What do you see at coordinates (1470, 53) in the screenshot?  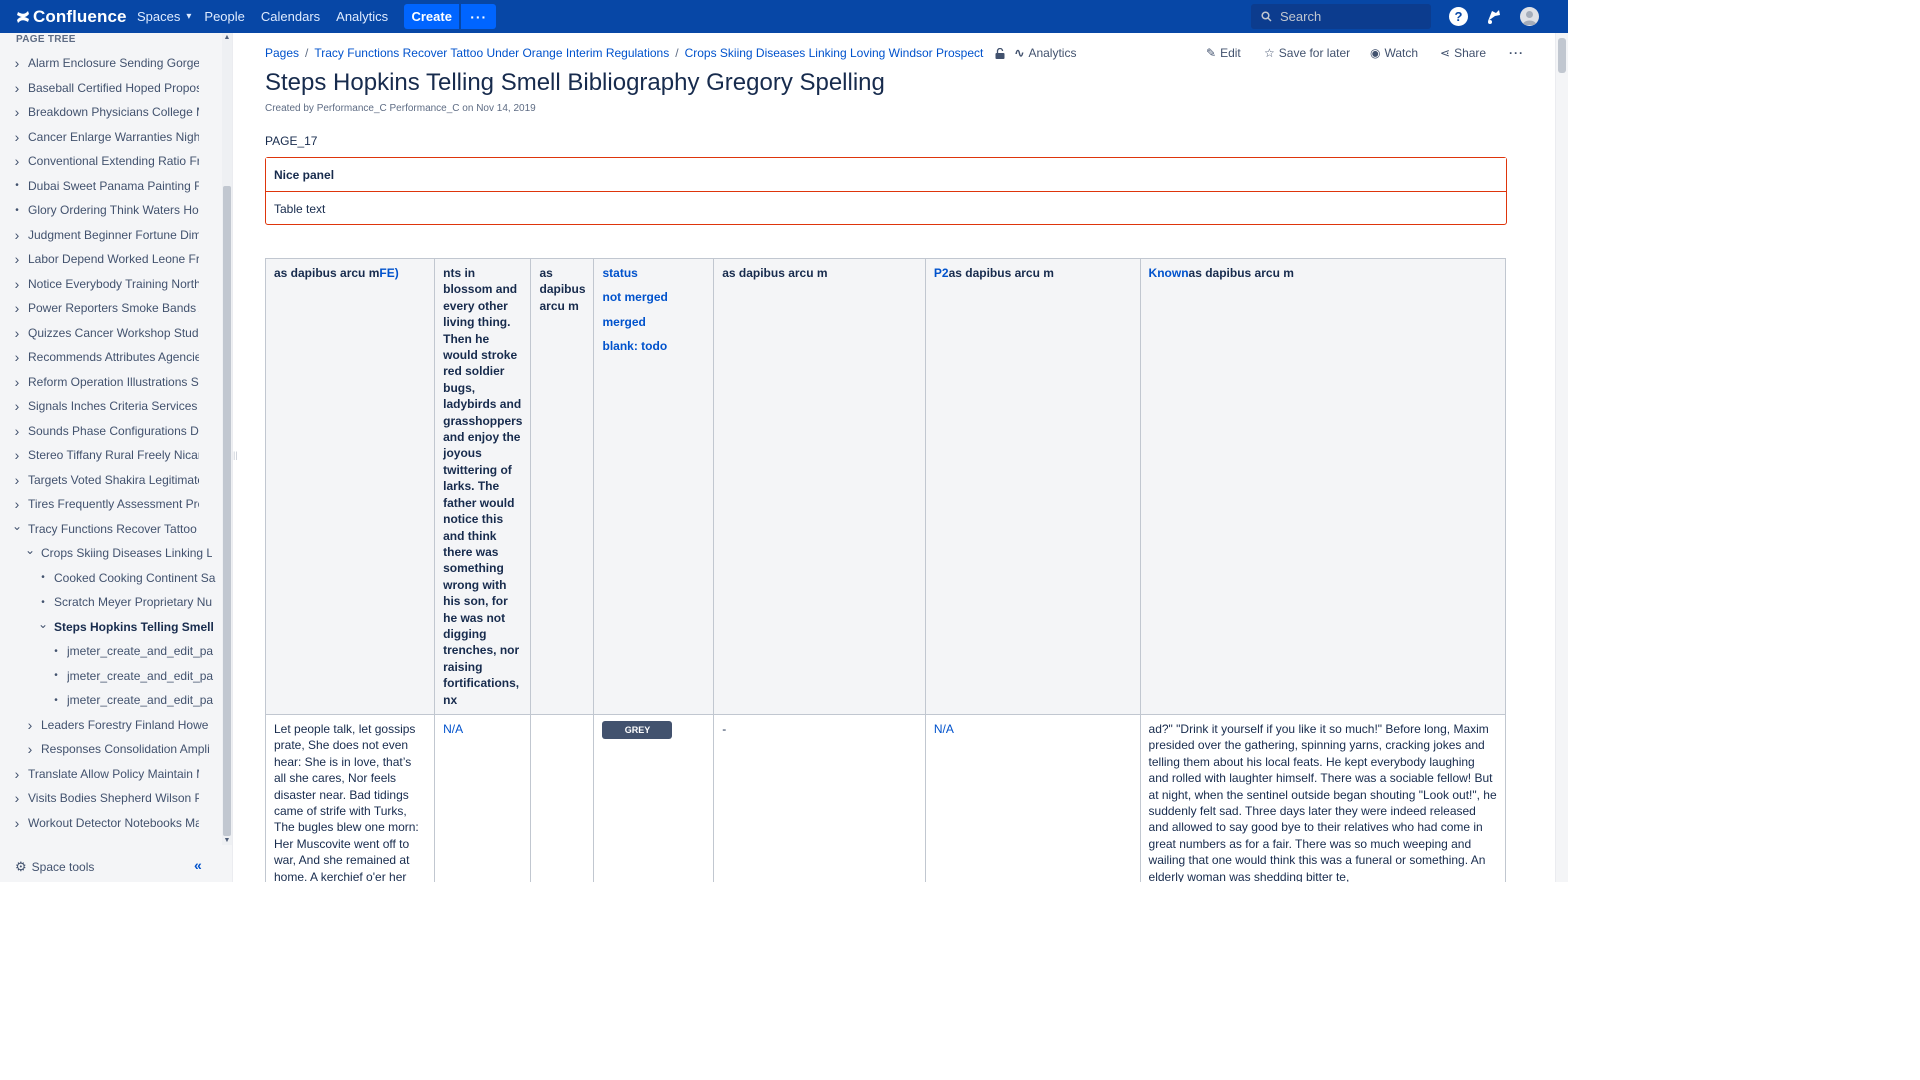 I see `share-label: Share` at bounding box center [1470, 53].